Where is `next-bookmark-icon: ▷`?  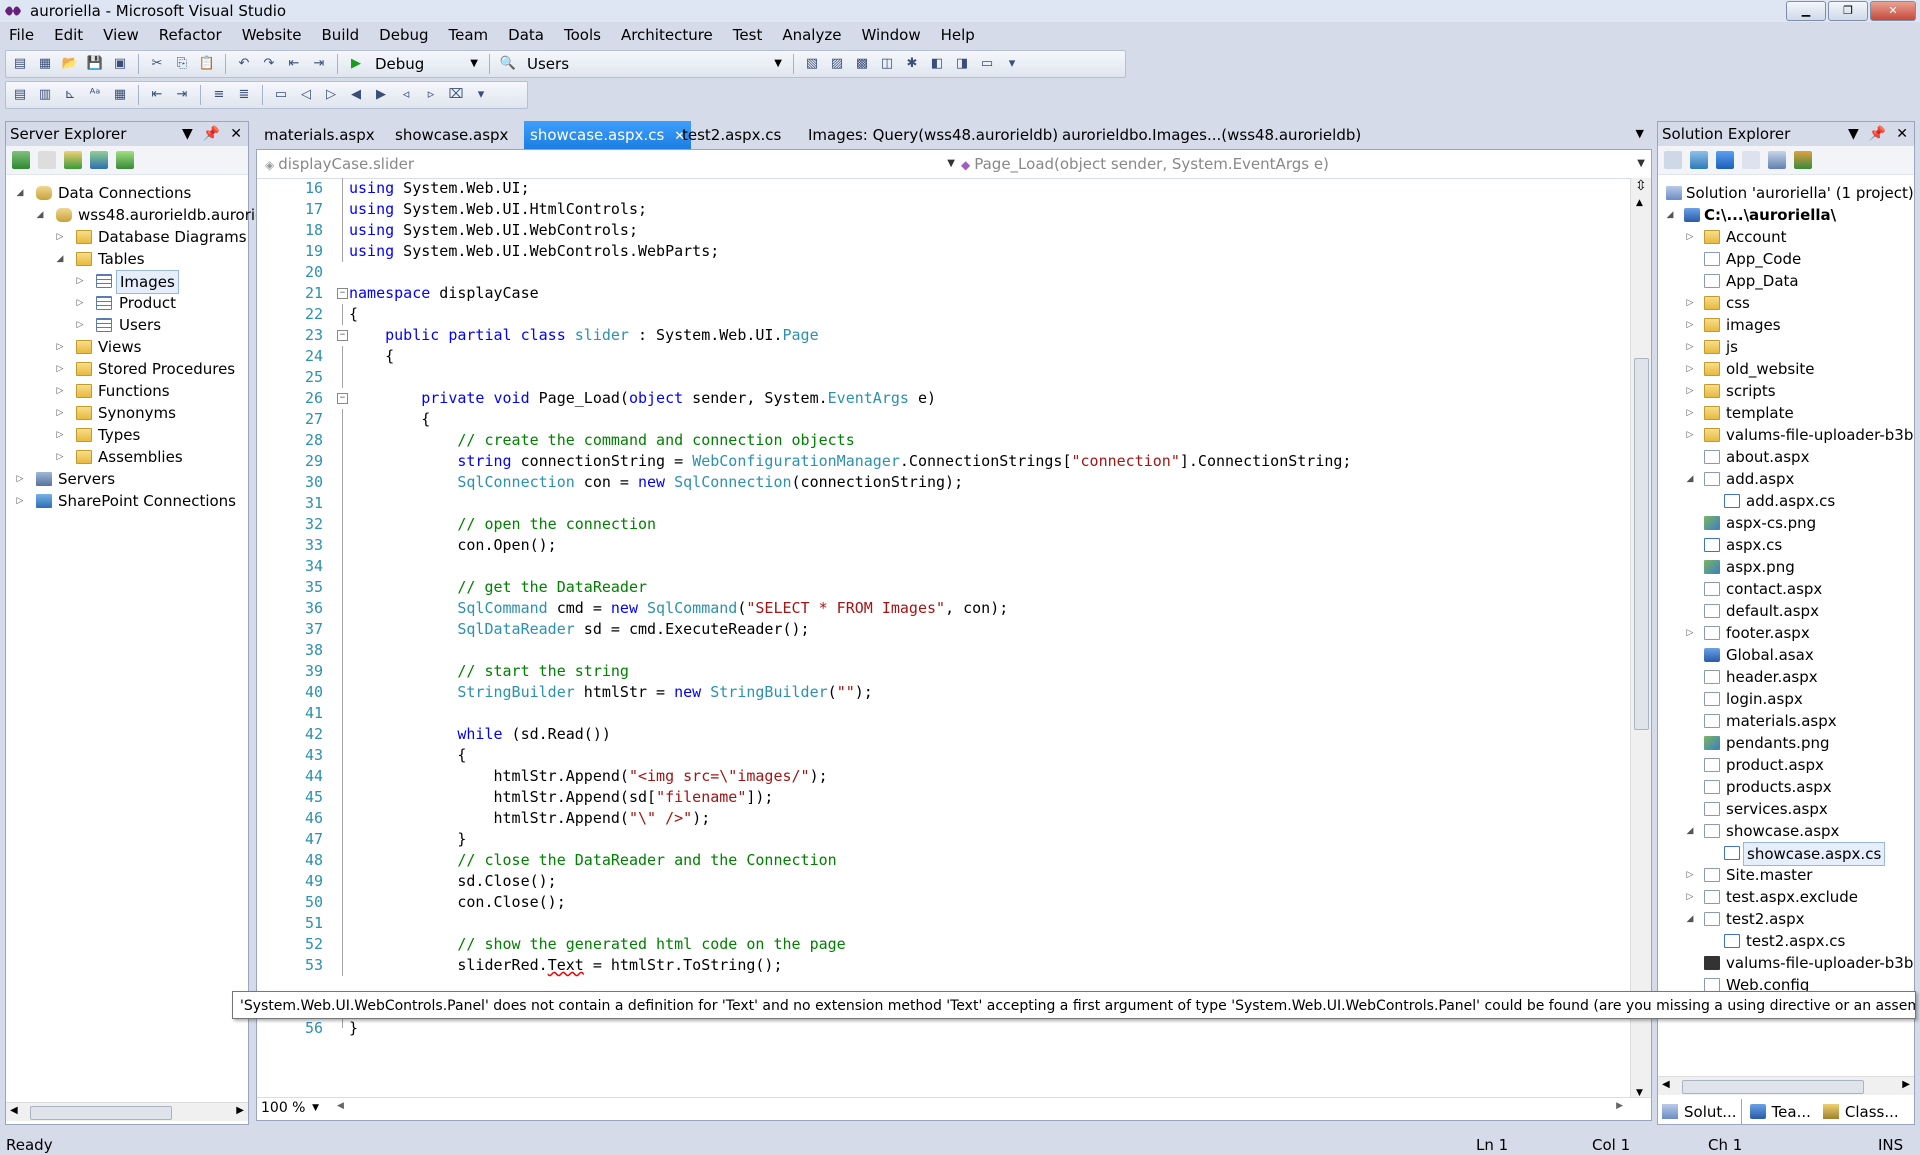
next-bookmark-icon: ▷ is located at coordinates (331, 95).